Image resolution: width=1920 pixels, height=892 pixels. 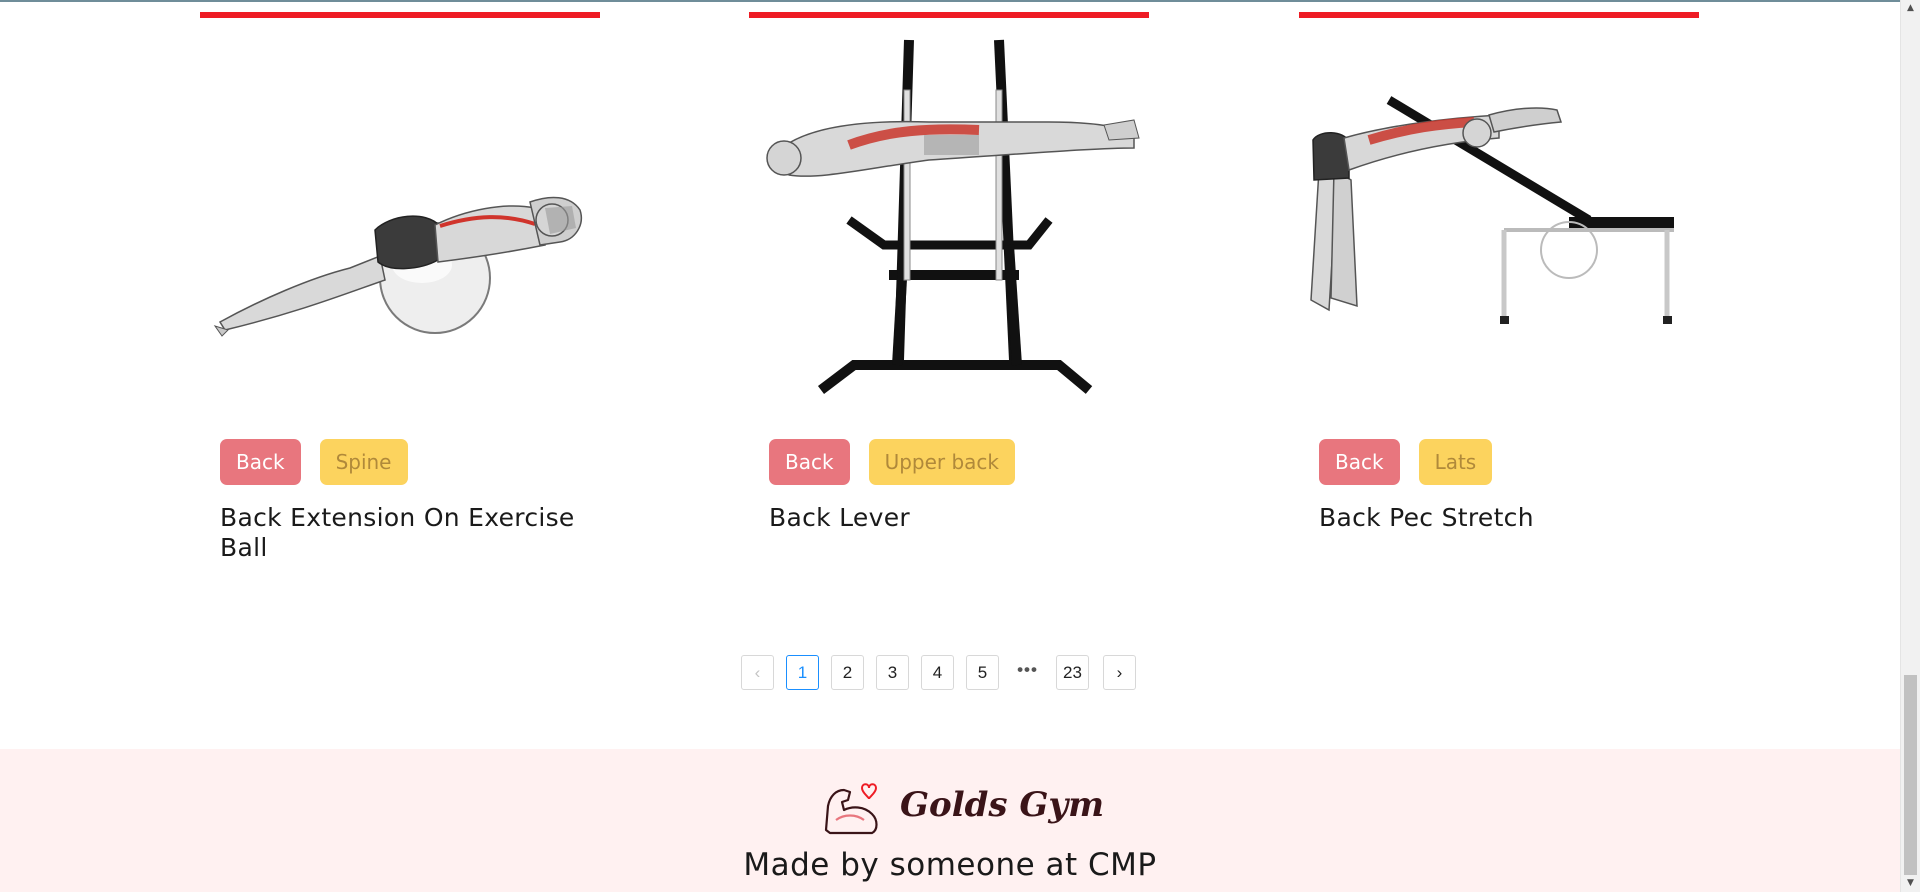 What do you see at coordinates (397, 532) in the screenshot?
I see `exercise-name: Back Extension On Exercise Ball` at bounding box center [397, 532].